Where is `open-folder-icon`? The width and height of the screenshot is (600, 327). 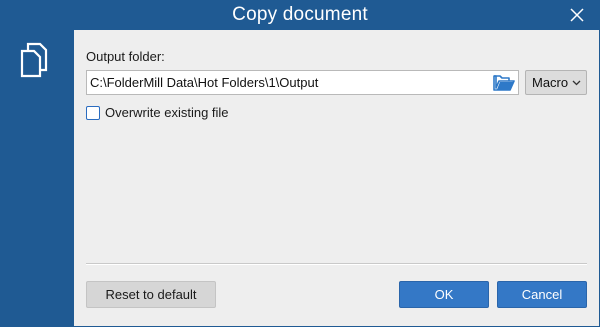 open-folder-icon is located at coordinates (504, 83).